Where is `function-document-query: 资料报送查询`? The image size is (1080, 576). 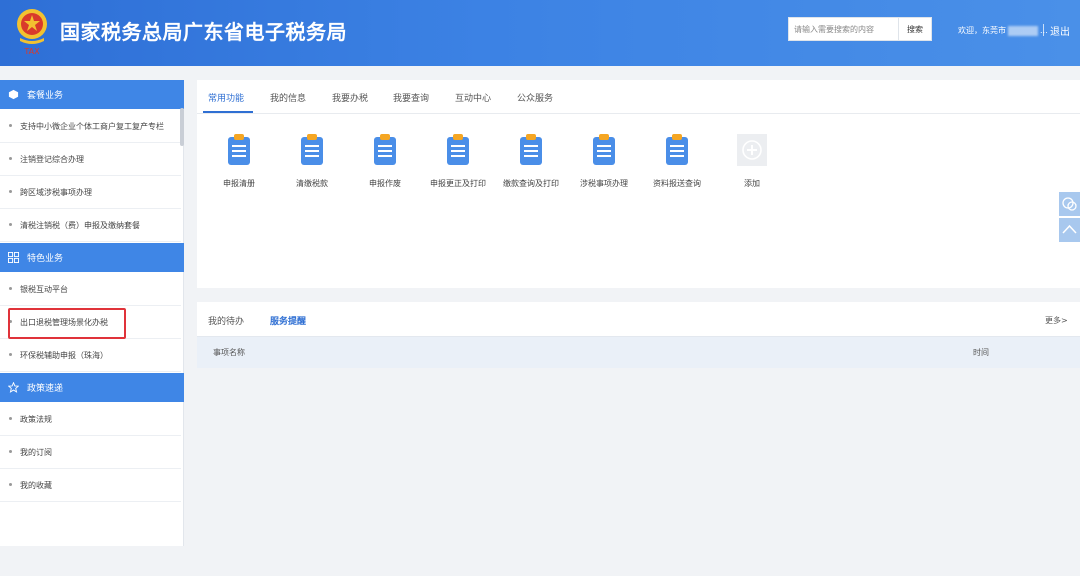
function-document-query: 资料报送查询 is located at coordinates (677, 164).